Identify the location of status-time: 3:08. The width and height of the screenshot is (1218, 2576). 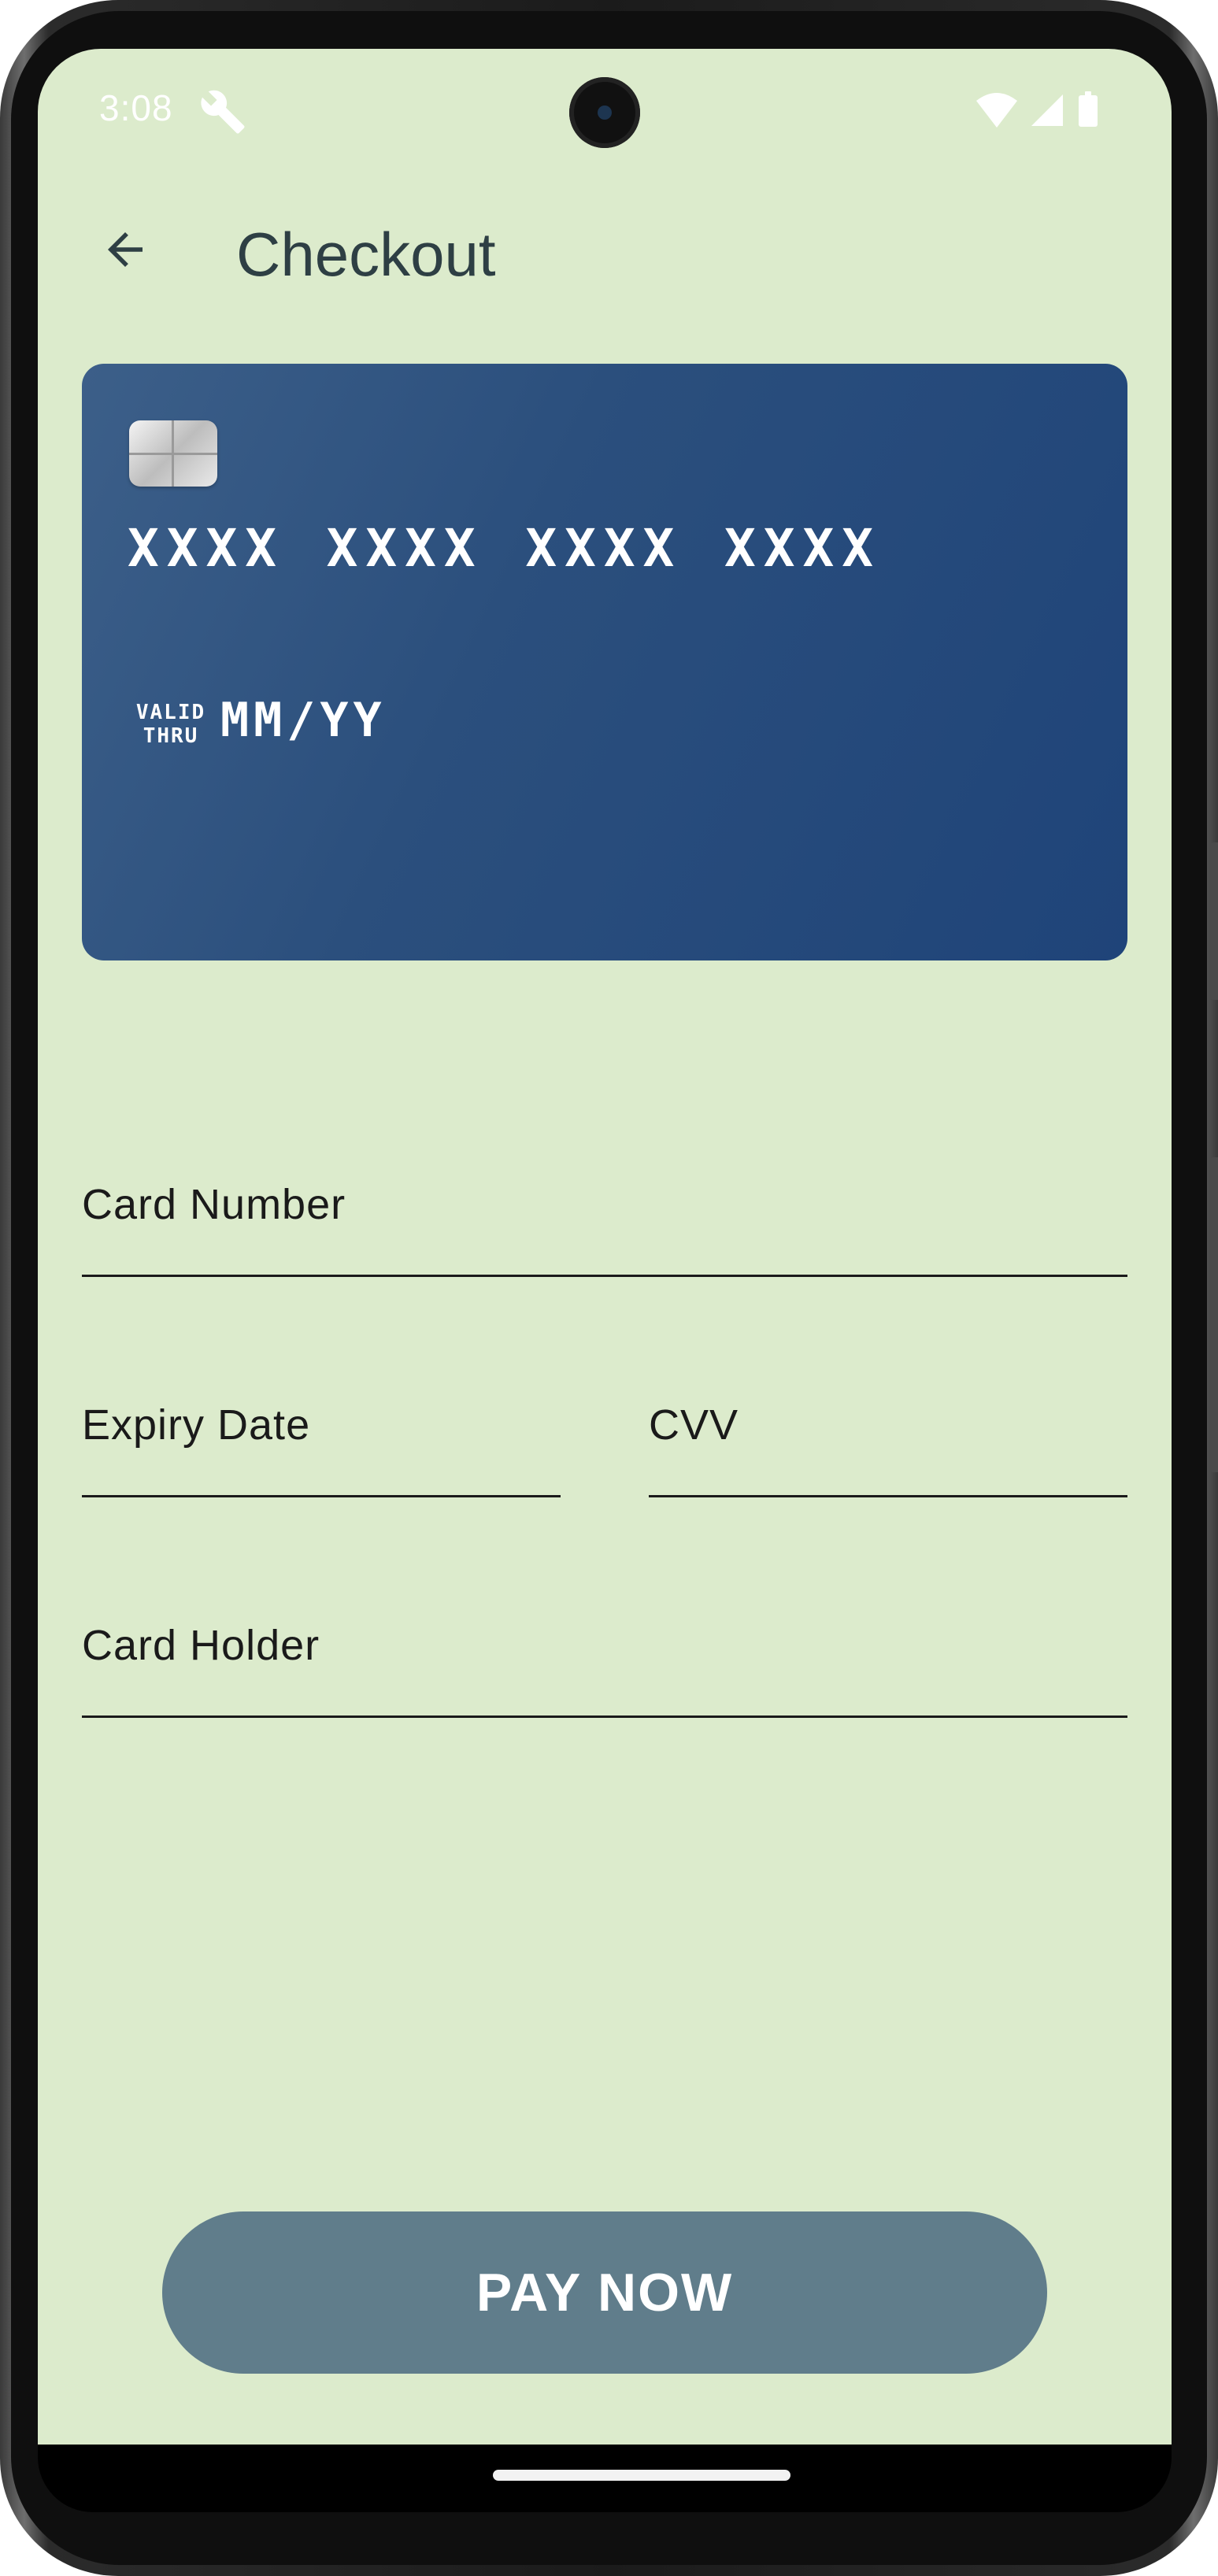
(136, 107).